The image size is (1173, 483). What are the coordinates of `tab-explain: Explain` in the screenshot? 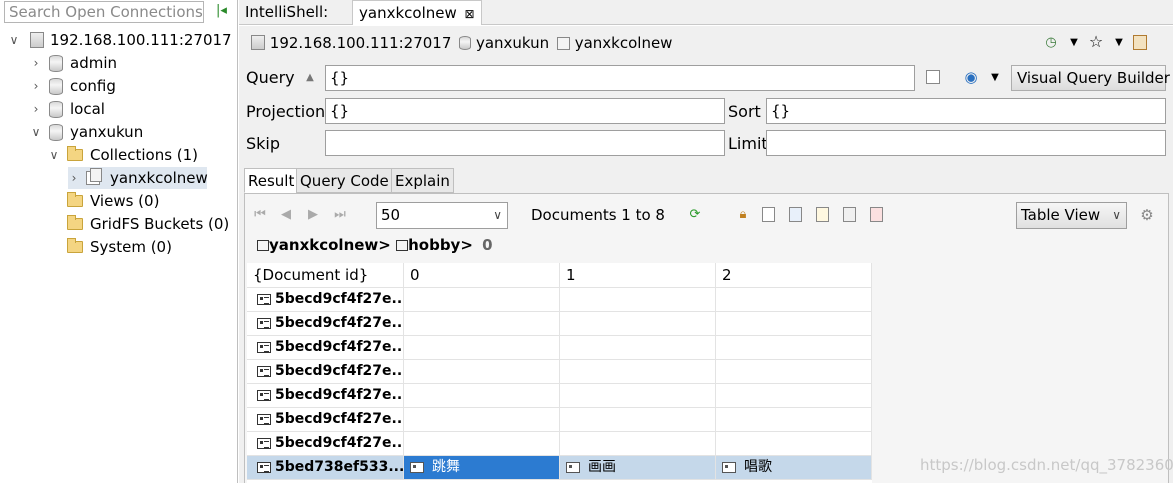 It's located at (422, 180).